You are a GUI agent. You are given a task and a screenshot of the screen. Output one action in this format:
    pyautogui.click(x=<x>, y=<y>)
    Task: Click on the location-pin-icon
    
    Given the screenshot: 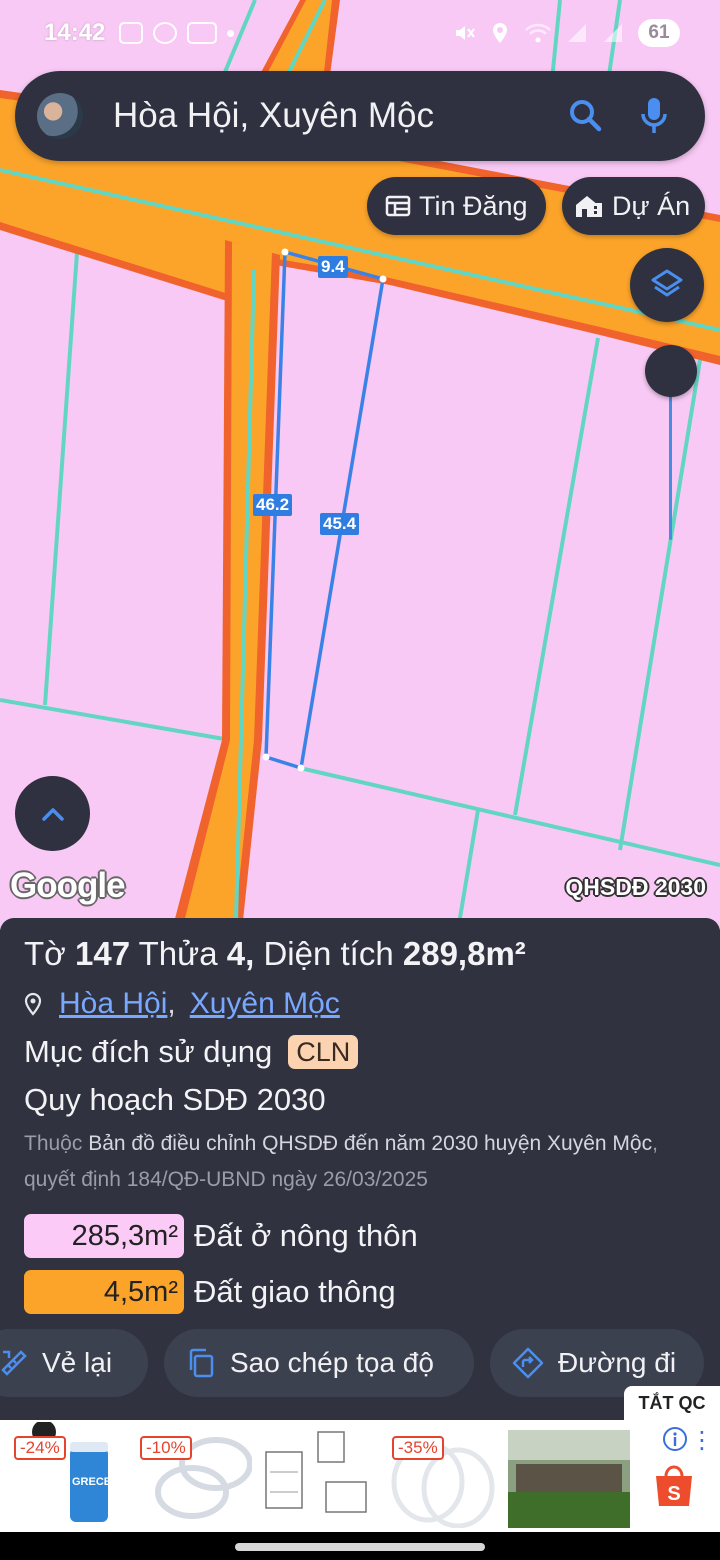 What is the action you would take?
    pyautogui.click(x=33, y=1004)
    